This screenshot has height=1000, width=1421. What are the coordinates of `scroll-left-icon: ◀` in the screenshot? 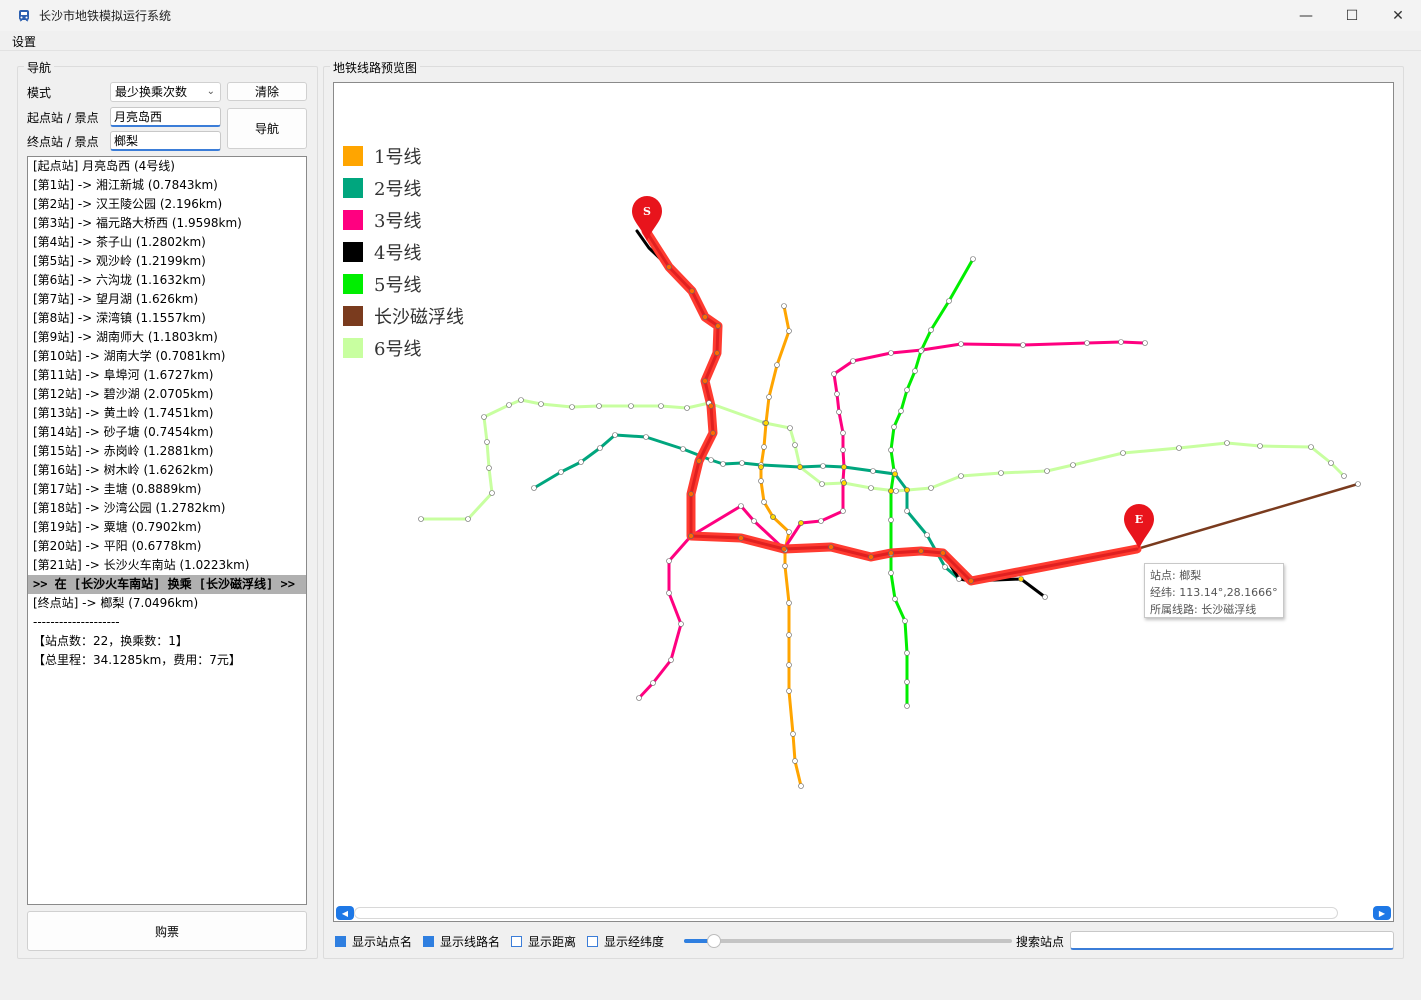 It's located at (345, 913).